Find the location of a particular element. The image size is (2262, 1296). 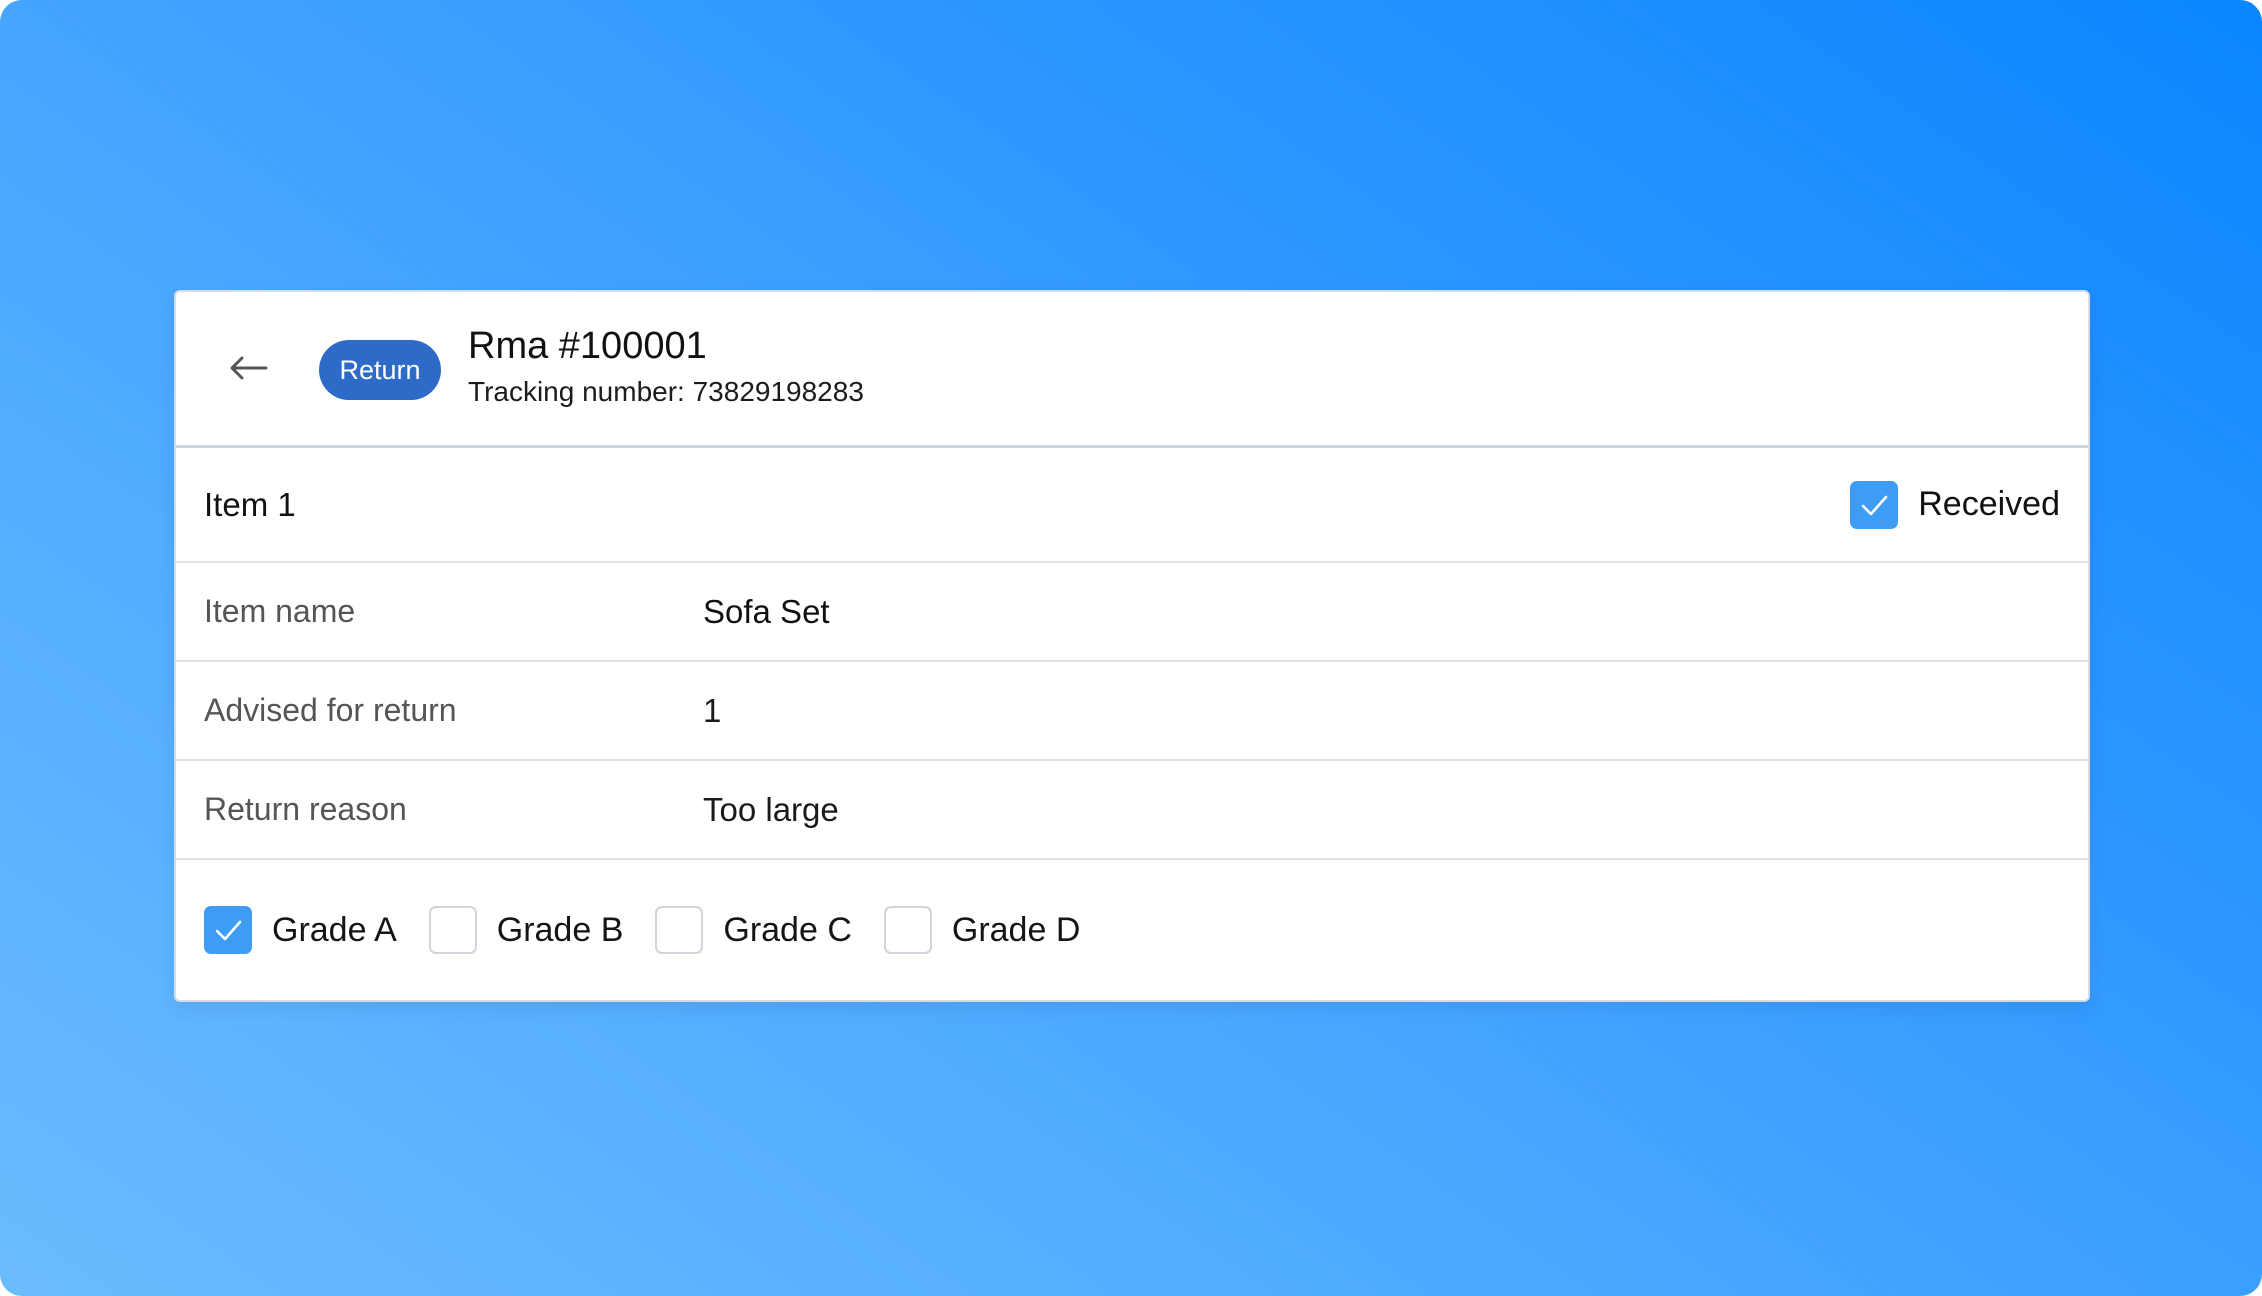

item-row: Item 1 Received is located at coordinates (1132, 505).